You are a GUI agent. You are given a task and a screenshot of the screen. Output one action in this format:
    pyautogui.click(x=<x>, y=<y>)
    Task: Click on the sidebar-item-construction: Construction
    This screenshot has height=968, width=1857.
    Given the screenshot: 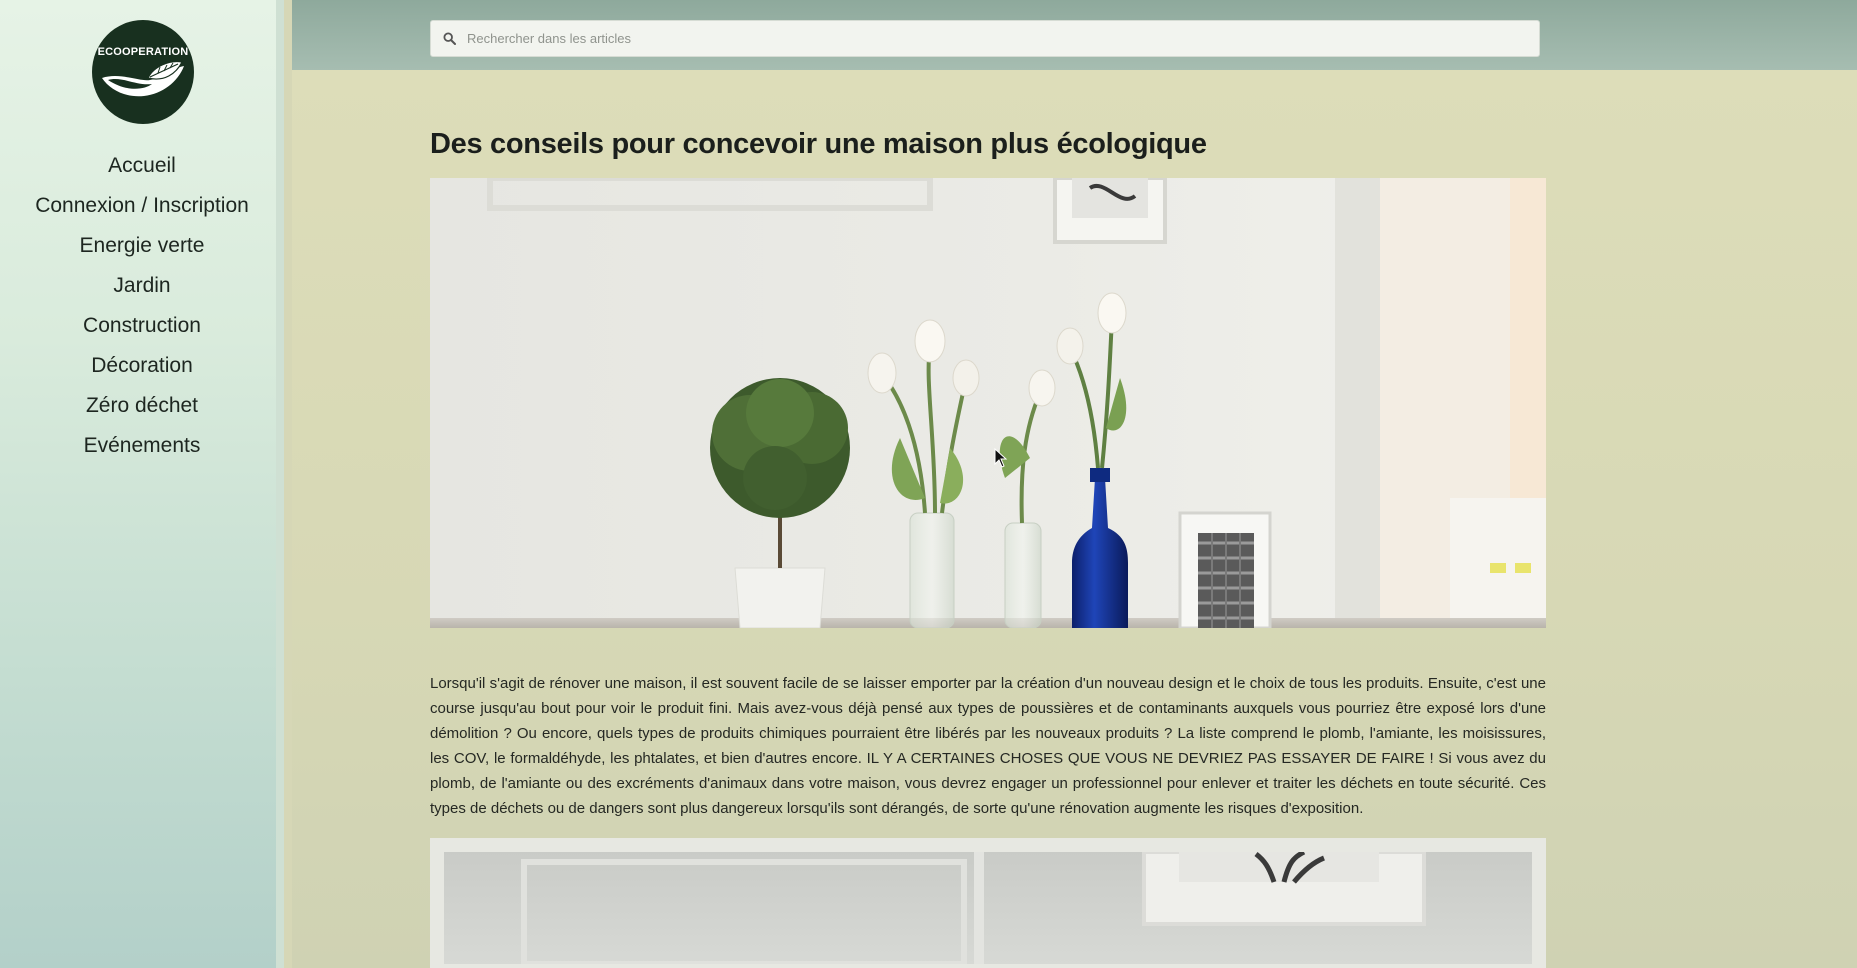 What is the action you would take?
    pyautogui.click(x=142, y=326)
    